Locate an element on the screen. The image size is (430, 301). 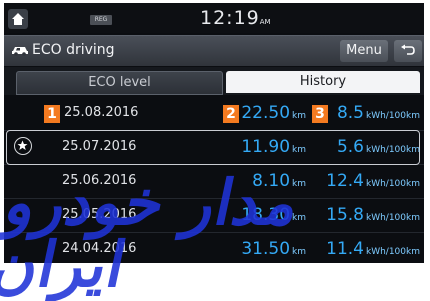
tab-bar: ECO level History is located at coordinates (214, 81).